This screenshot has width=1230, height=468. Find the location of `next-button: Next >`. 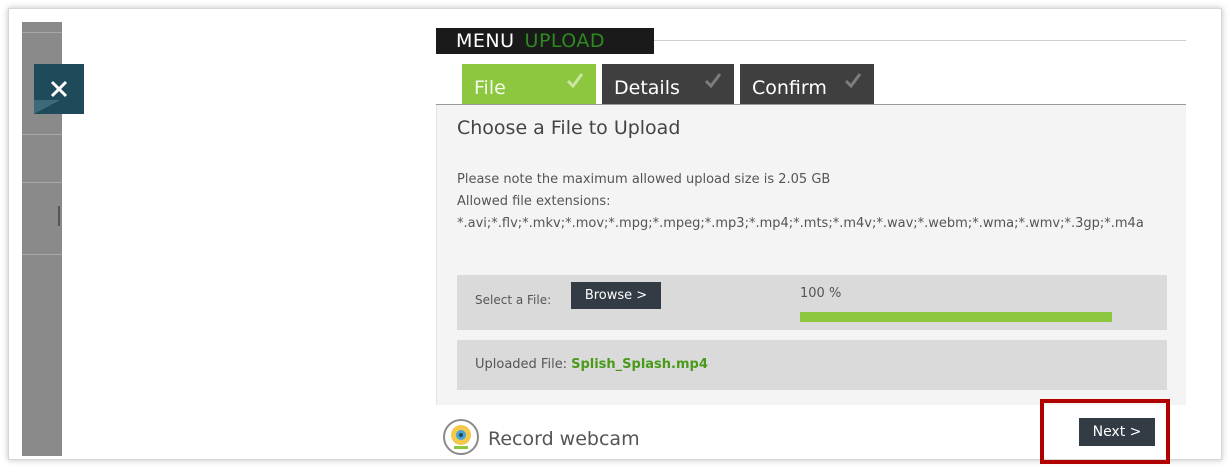

next-button: Next > is located at coordinates (1117, 432).